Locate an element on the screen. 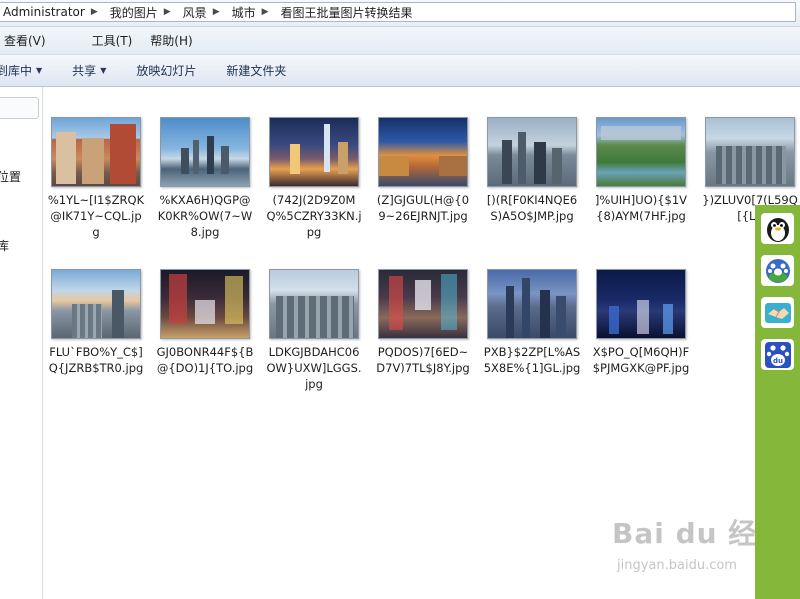 The image size is (800, 599). share-button: 共享 ▼ is located at coordinates (89, 70).